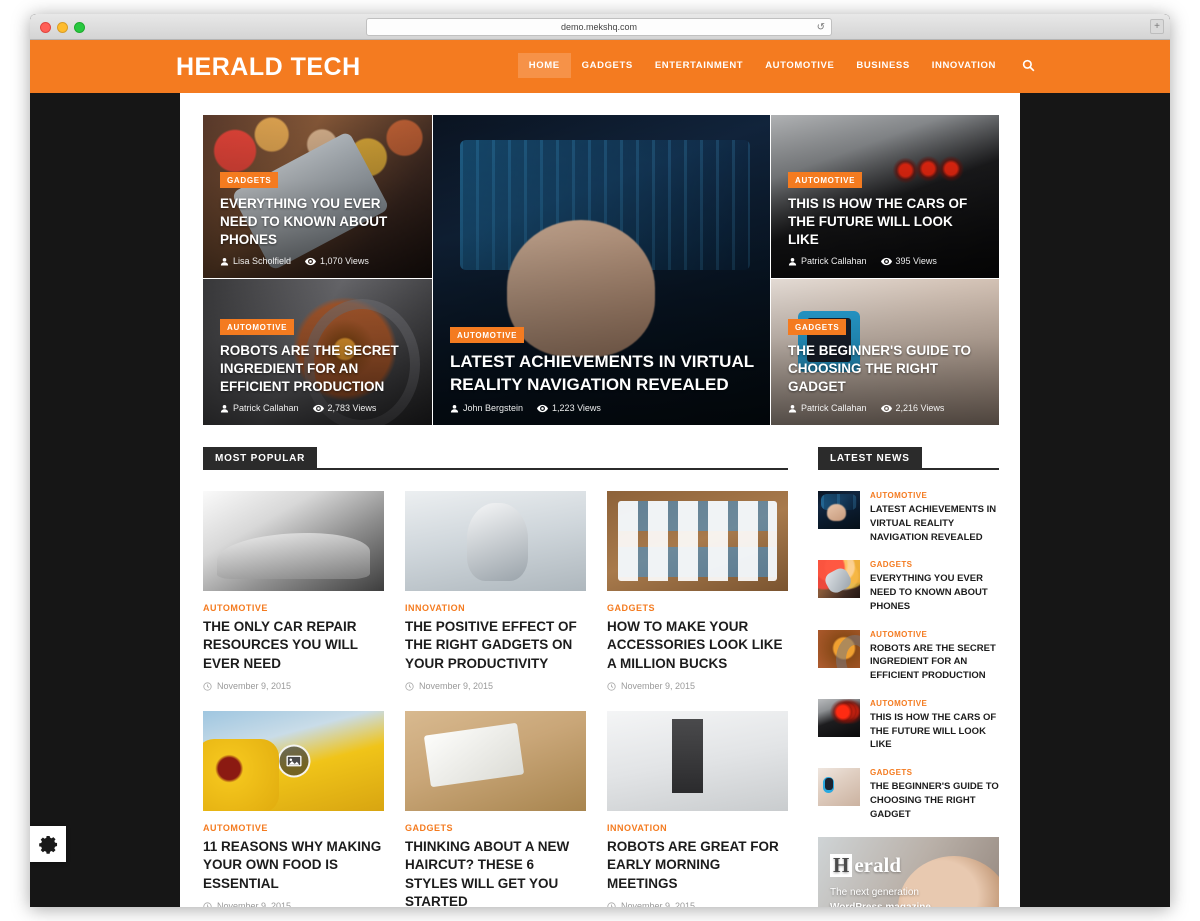 Image resolution: width=1200 pixels, height=921 pixels. Describe the element at coordinates (1028, 65) in the screenshot. I see `search-icon` at that location.